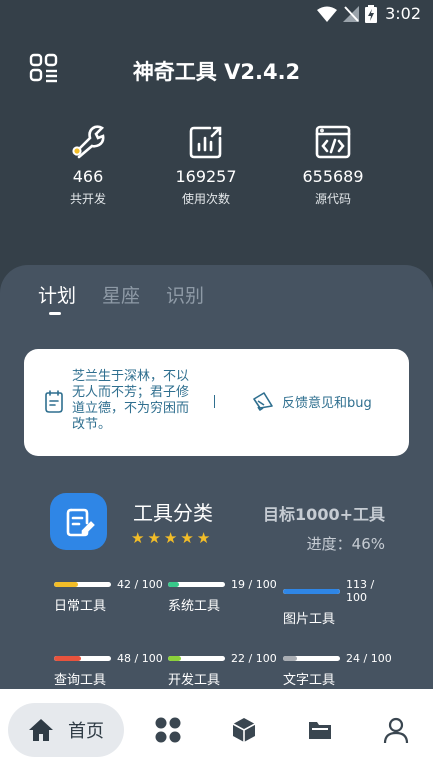  I want to click on rating-stars: ★ ★ ★ ★ ★, so click(170, 538).